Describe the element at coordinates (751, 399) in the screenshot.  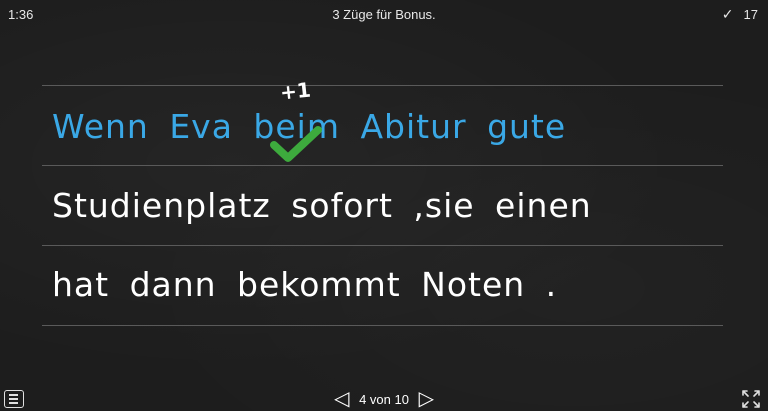
I see `fullscreen-icon` at that location.